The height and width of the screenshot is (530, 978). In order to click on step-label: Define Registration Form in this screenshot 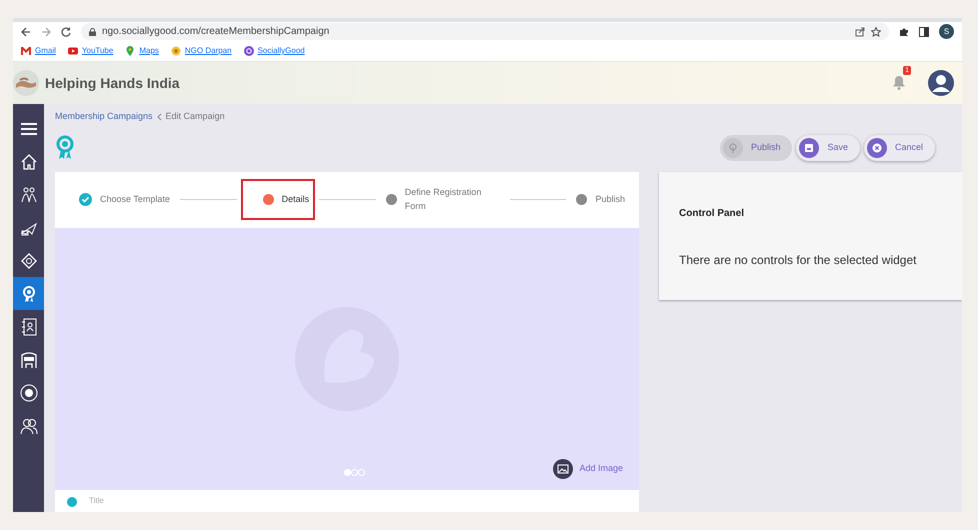, I will do `click(452, 199)`.